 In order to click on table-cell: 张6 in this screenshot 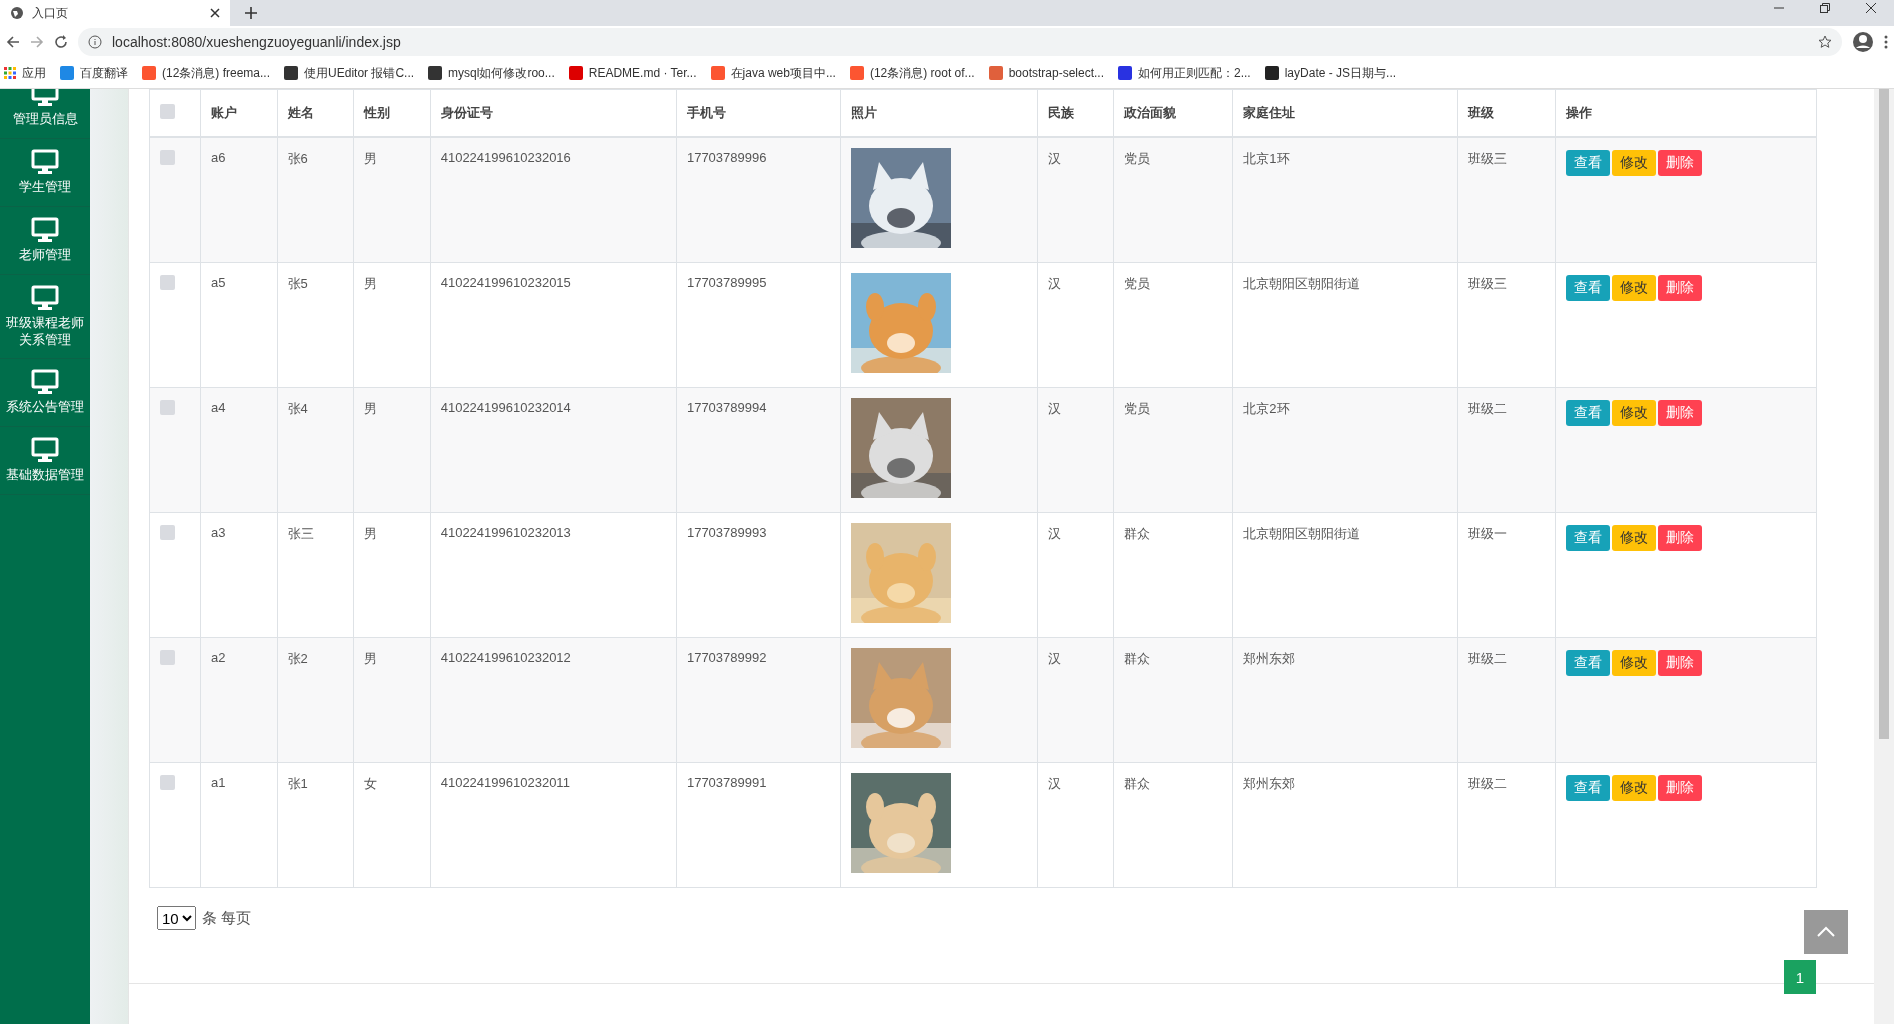, I will do `click(315, 200)`.